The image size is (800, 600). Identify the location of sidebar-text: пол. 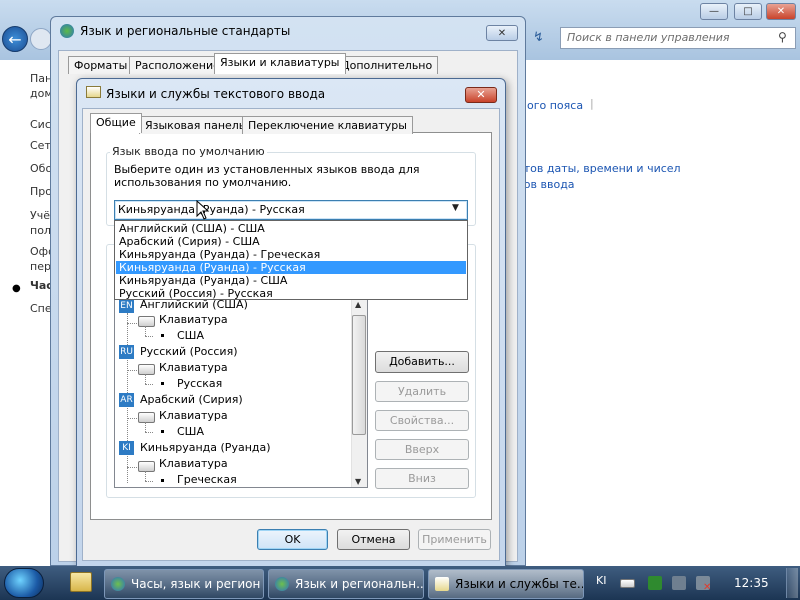
(40, 230).